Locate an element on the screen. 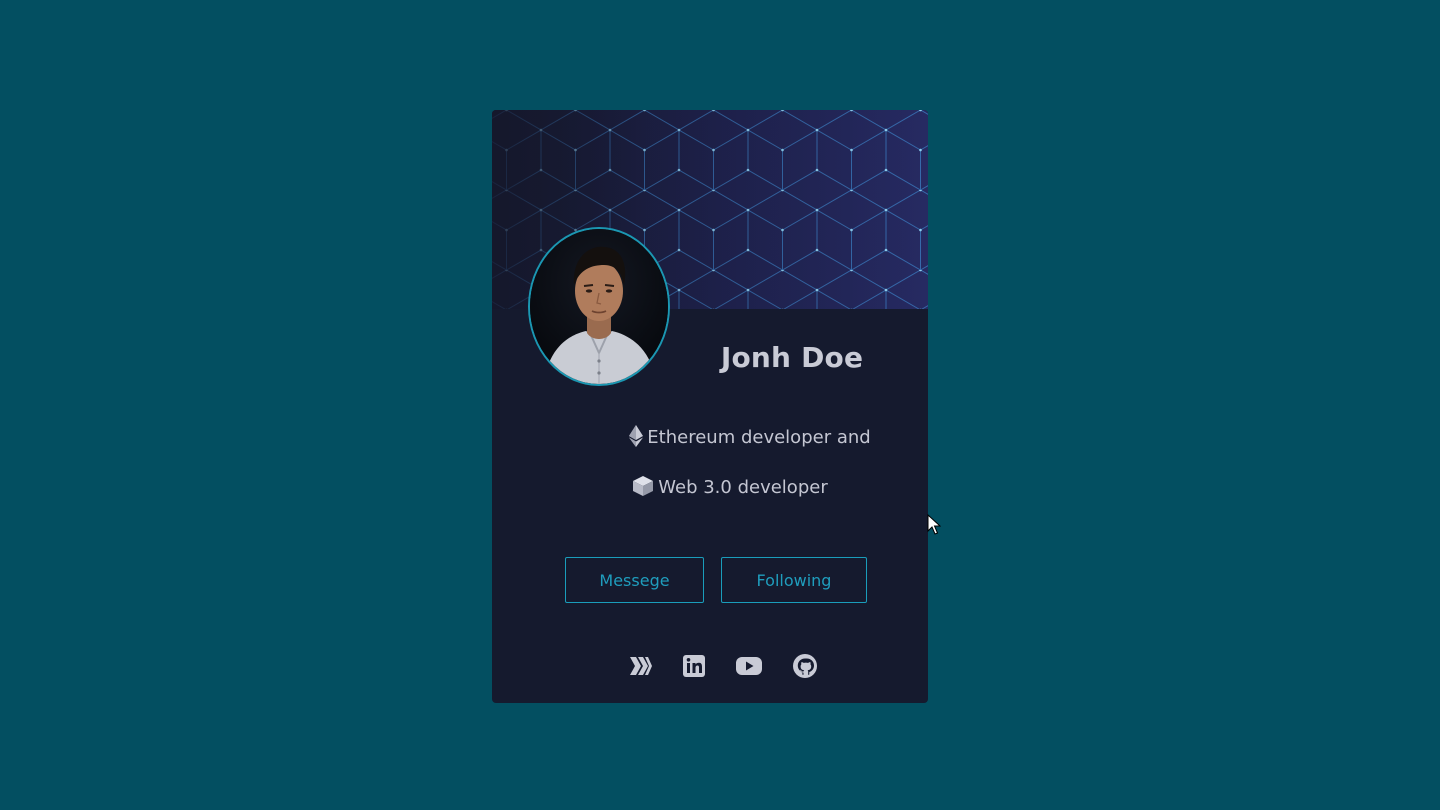  bio-line-web3: Web 3.0 developer is located at coordinates (720, 488).